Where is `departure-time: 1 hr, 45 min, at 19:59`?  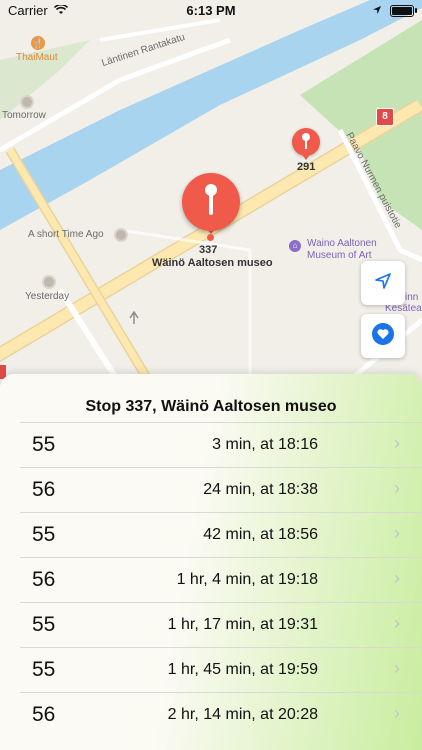 departure-time: 1 hr, 45 min, at 19:59 is located at coordinates (242, 669).